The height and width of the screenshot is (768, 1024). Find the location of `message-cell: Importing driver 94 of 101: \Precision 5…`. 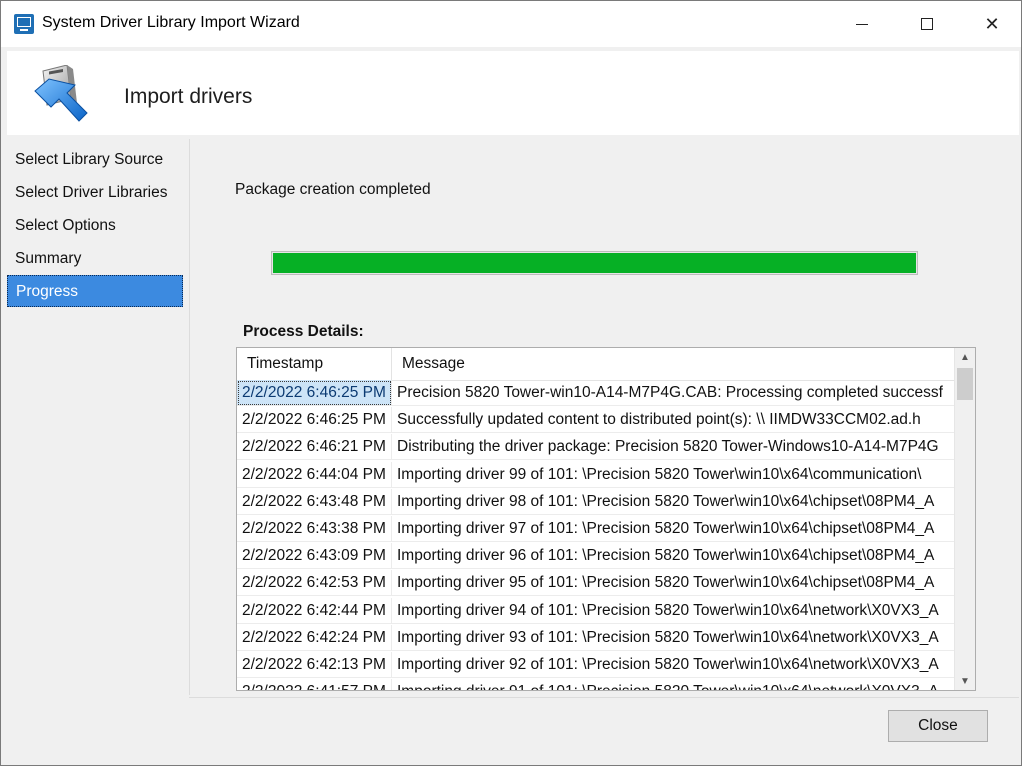

message-cell: Importing driver 94 of 101: \Precision 5… is located at coordinates (673, 611).